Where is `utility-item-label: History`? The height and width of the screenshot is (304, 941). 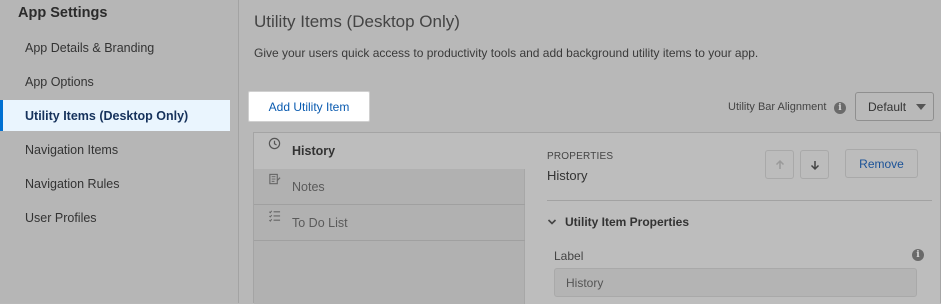
utility-item-label: History is located at coordinates (314, 151).